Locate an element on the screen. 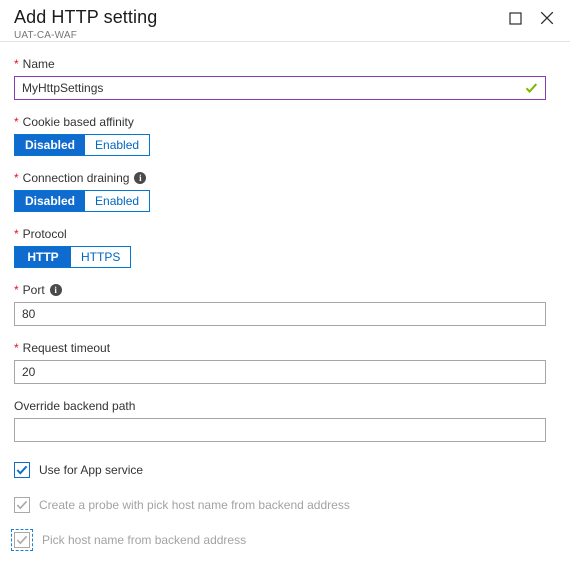 This screenshot has height=565, width=570. name-input is located at coordinates (280, 88).